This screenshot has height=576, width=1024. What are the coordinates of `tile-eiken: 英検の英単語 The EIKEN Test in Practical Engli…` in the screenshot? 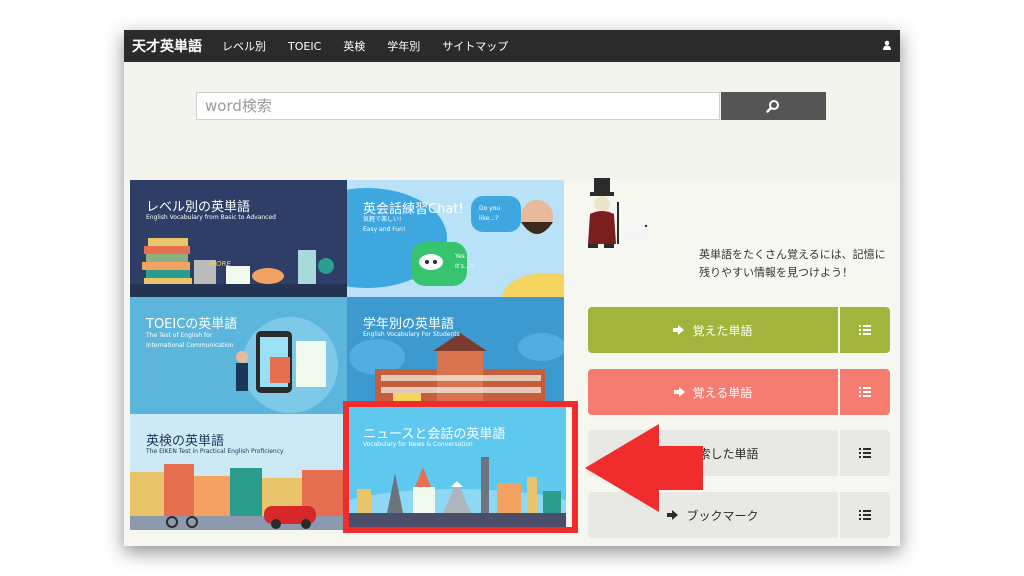 It's located at (238, 472).